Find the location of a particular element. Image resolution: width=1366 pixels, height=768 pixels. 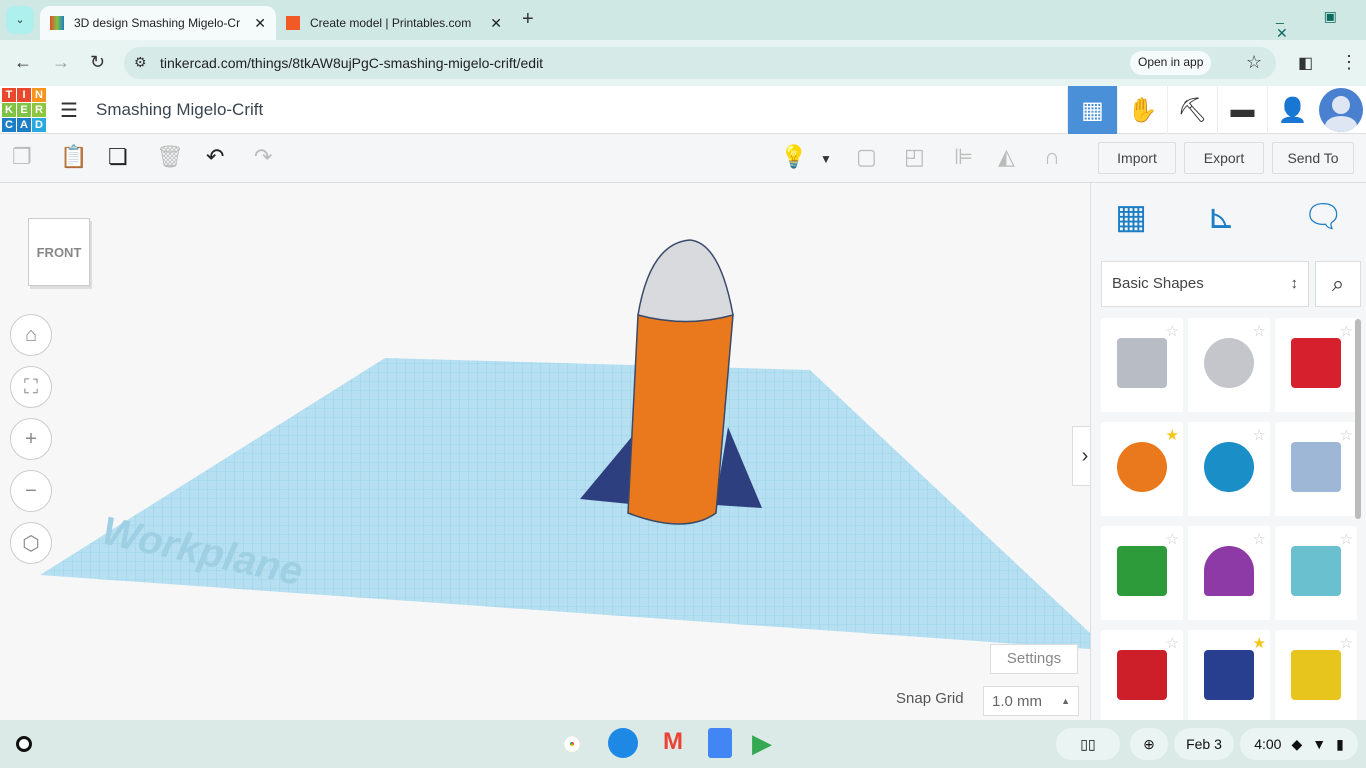

new-tab-button: + is located at coordinates (528, 19).